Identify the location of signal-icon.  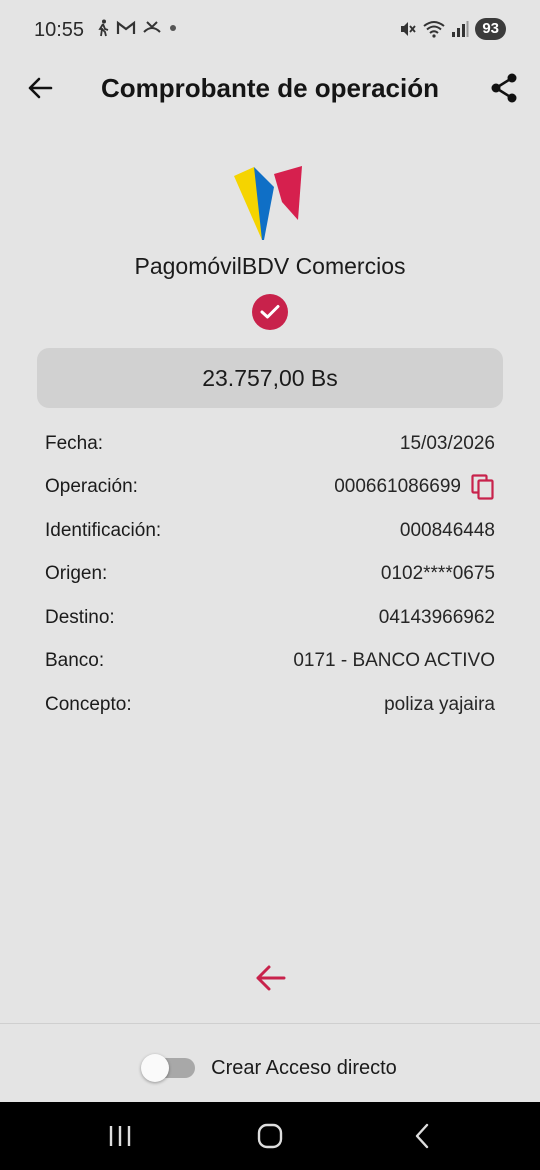
(460, 29).